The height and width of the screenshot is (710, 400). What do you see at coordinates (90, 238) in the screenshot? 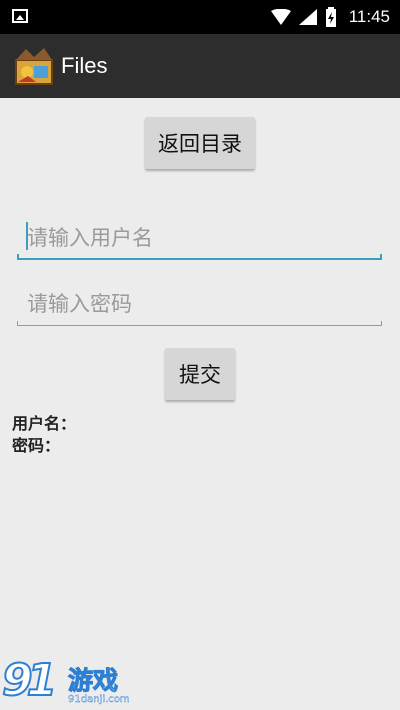
I see `username-placeholder: 请输入用户名` at bounding box center [90, 238].